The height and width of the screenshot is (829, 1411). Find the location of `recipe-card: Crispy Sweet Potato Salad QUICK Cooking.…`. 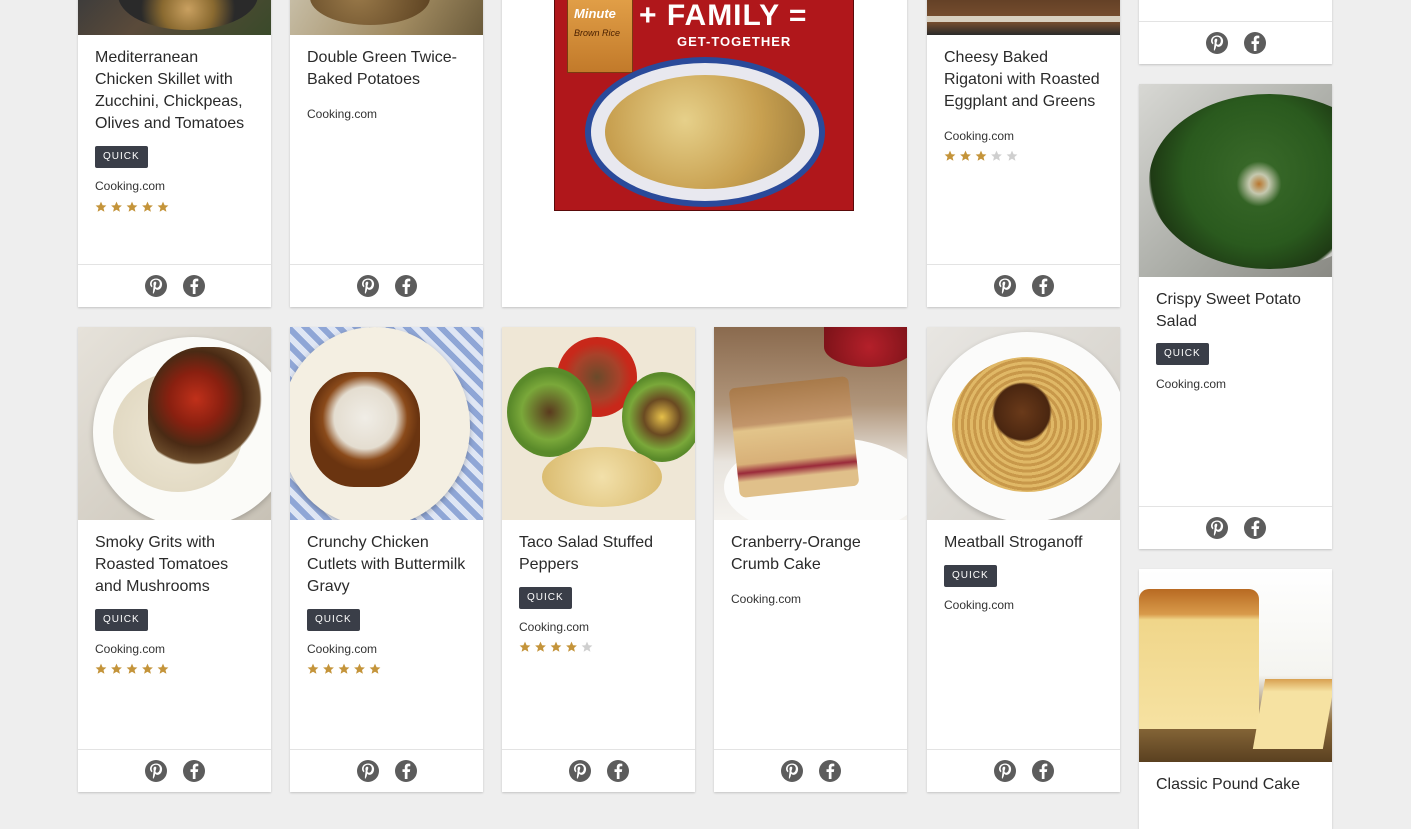

recipe-card: Crispy Sweet Potato Salad QUICK Cooking.… is located at coordinates (1235, 316).